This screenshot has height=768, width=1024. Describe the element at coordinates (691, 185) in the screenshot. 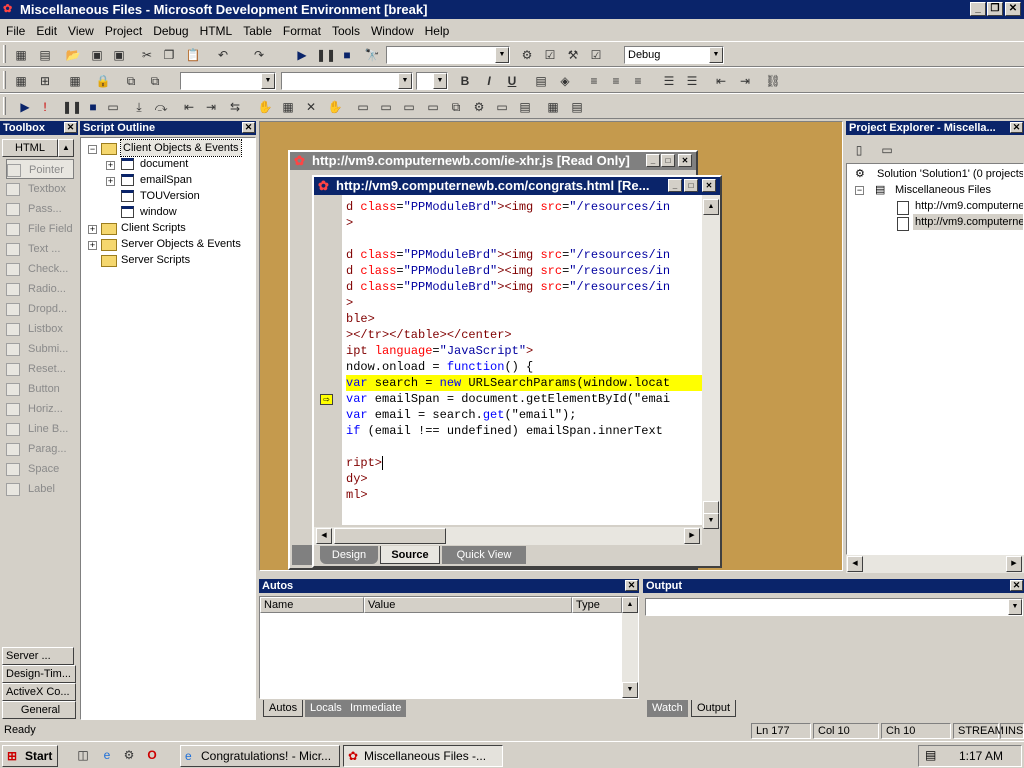

I see `congrats-maximize: □` at that location.